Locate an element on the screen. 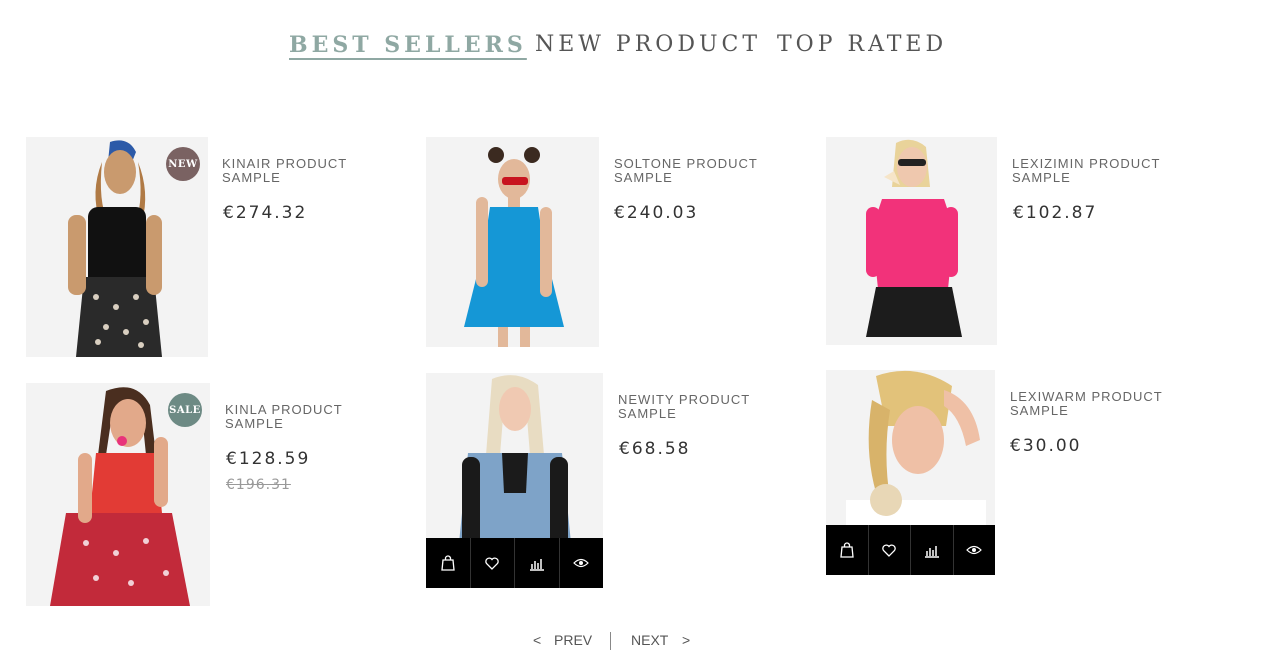 The width and height of the screenshot is (1265, 664). product-name: KINAIR PRODUCT SAMPLE is located at coordinates (302, 171).